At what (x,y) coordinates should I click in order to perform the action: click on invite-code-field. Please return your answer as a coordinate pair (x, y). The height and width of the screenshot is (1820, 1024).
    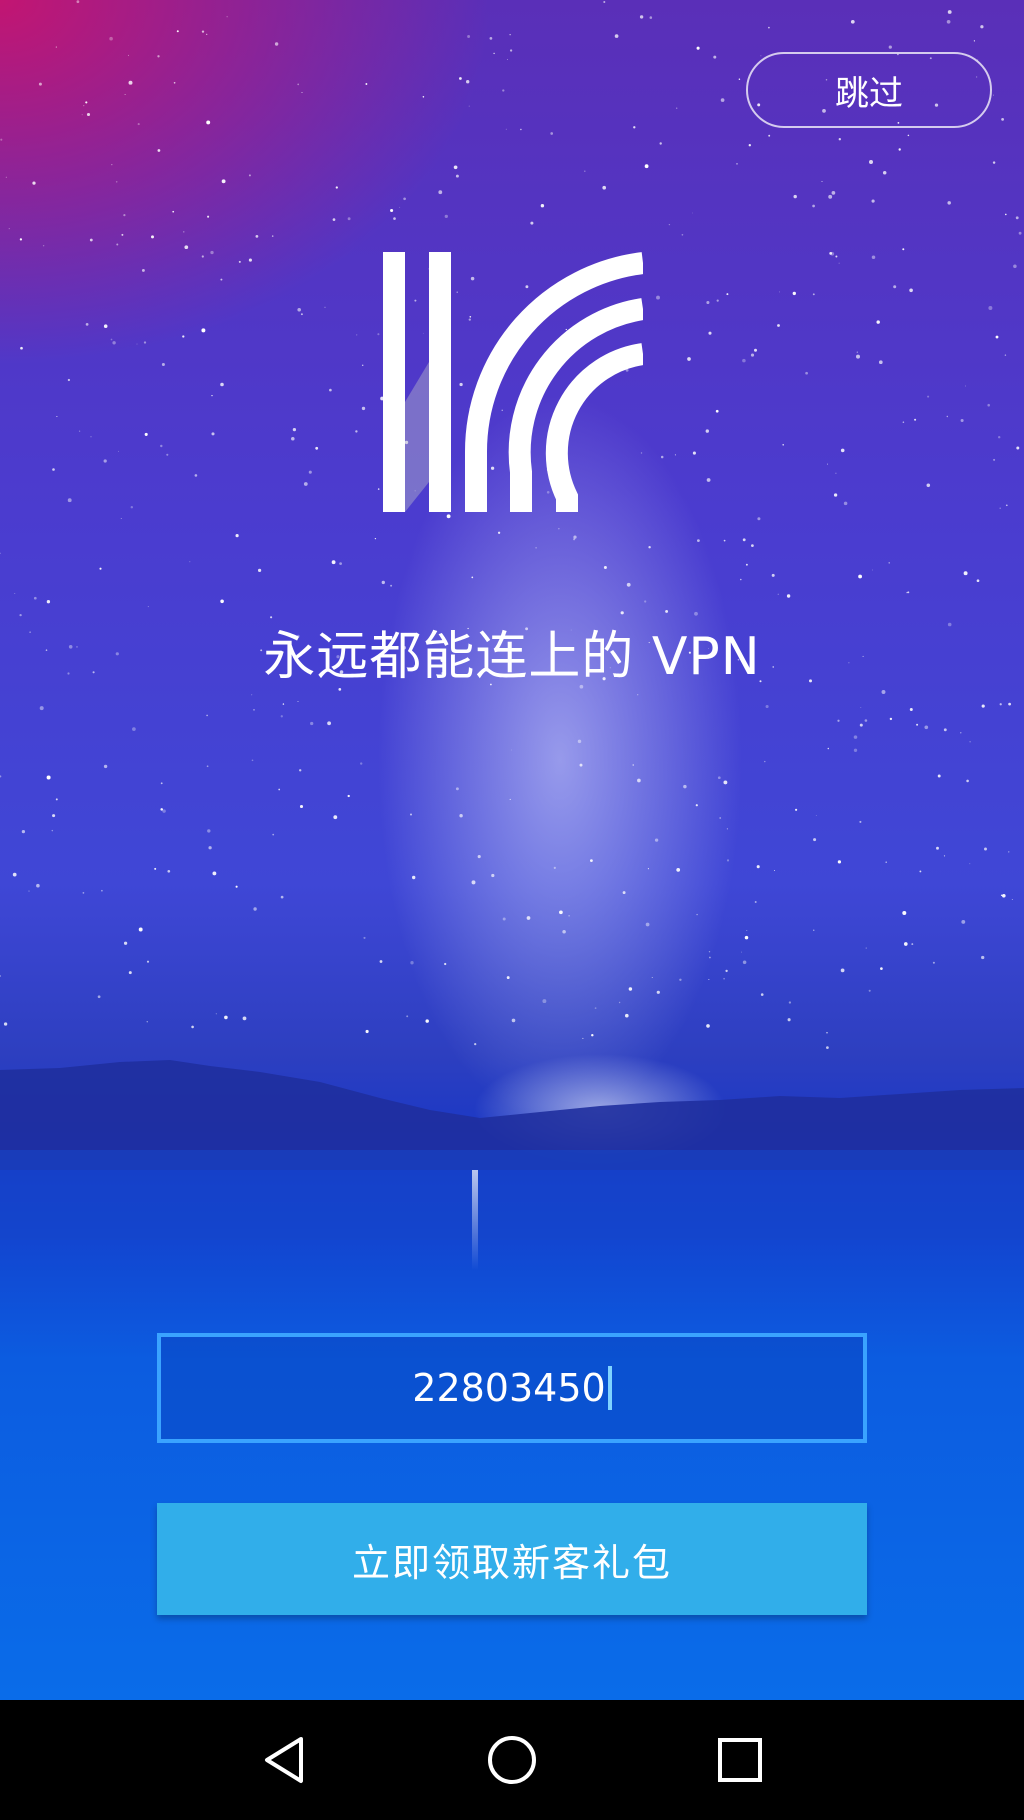
    Looking at the image, I should click on (512, 1388).